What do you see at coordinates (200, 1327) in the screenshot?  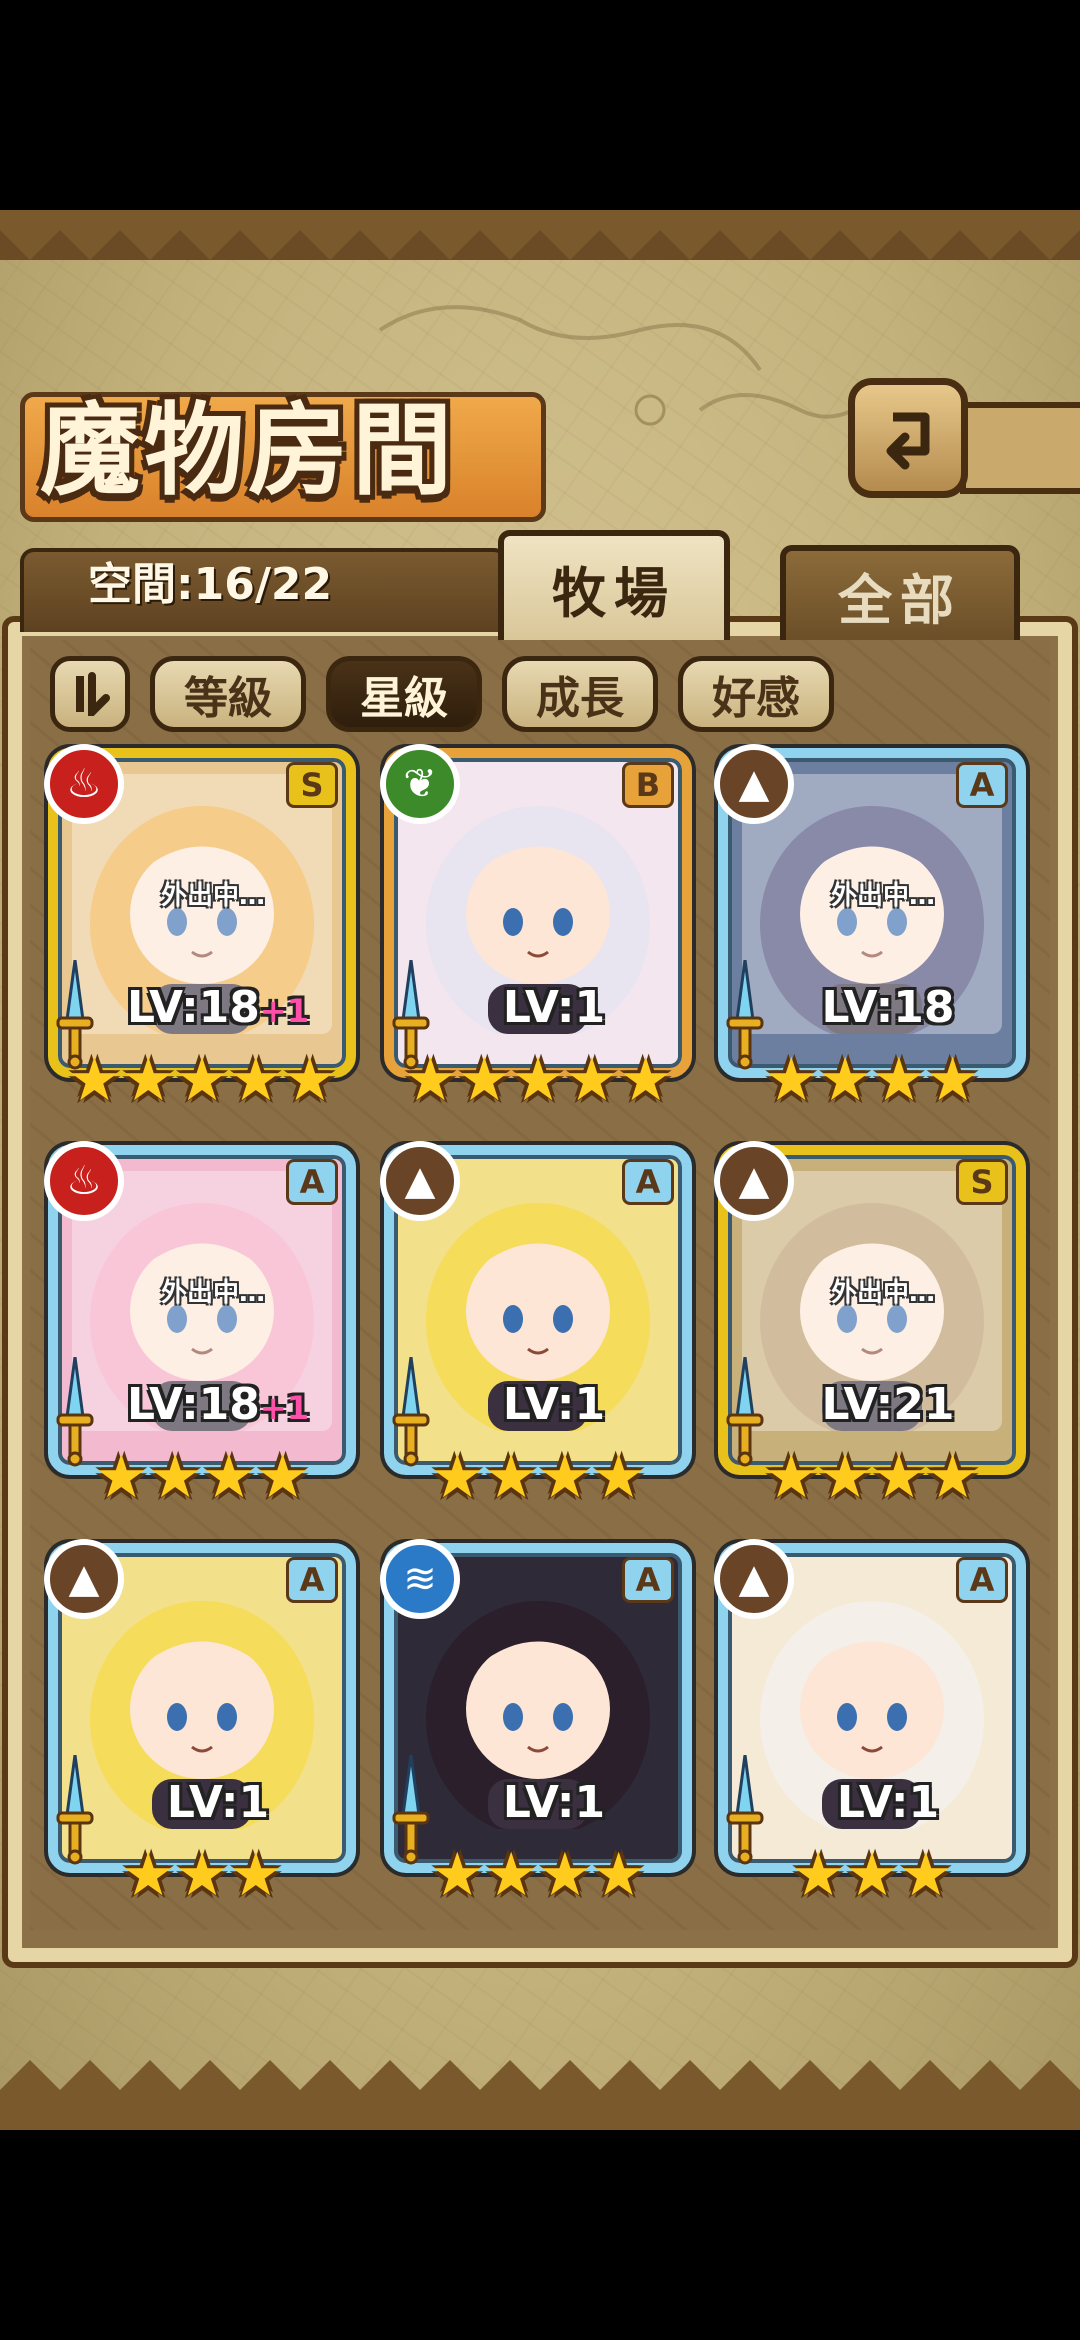 I see `monster-card: A ♨ 外出中… LV:18+1 ★ ★ ★ ★` at bounding box center [200, 1327].